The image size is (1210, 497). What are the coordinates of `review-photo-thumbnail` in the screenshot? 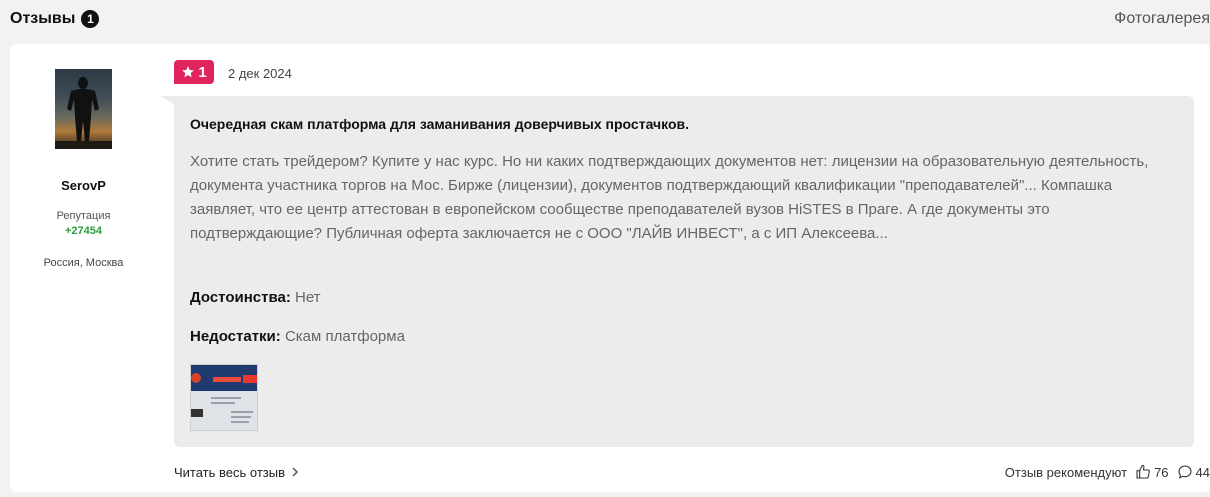 It's located at (224, 397).